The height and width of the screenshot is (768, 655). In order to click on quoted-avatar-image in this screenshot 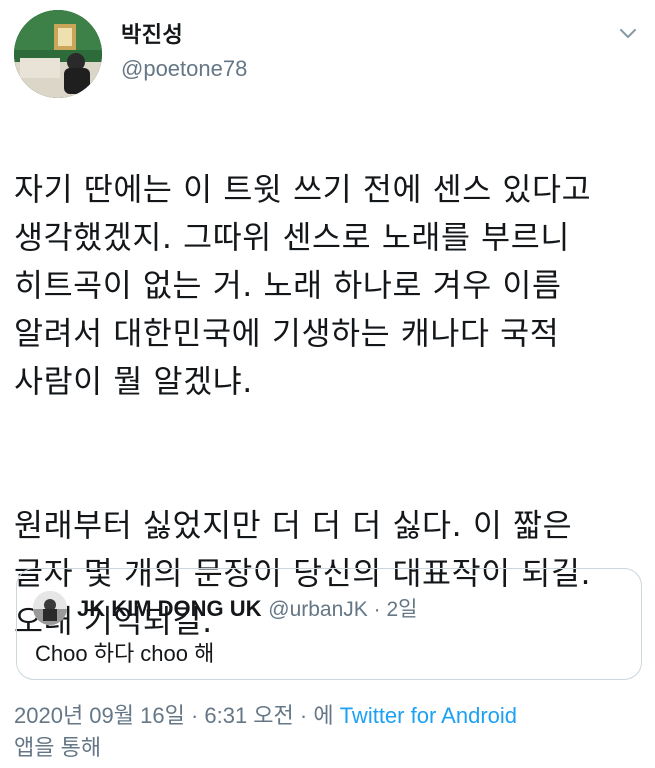, I will do `click(50, 608)`.